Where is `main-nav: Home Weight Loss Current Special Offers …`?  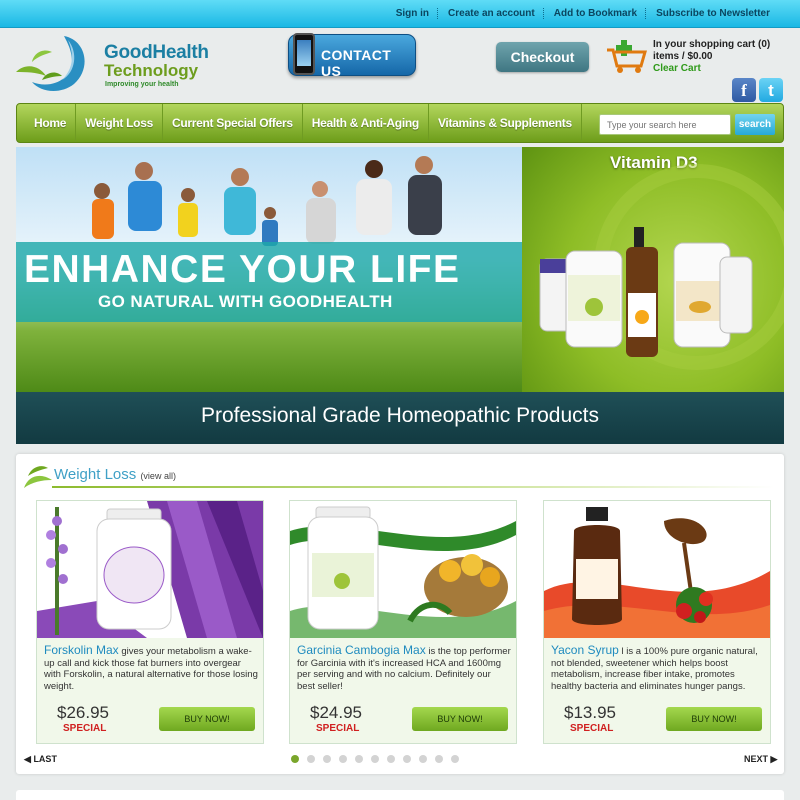 main-nav: Home Weight Loss Current Special Offers … is located at coordinates (400, 123).